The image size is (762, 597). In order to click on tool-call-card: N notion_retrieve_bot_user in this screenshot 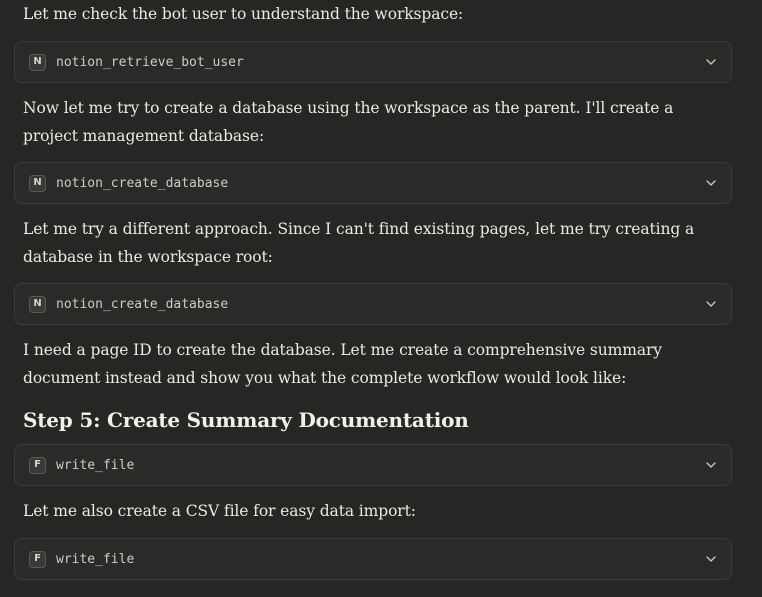, I will do `click(373, 62)`.